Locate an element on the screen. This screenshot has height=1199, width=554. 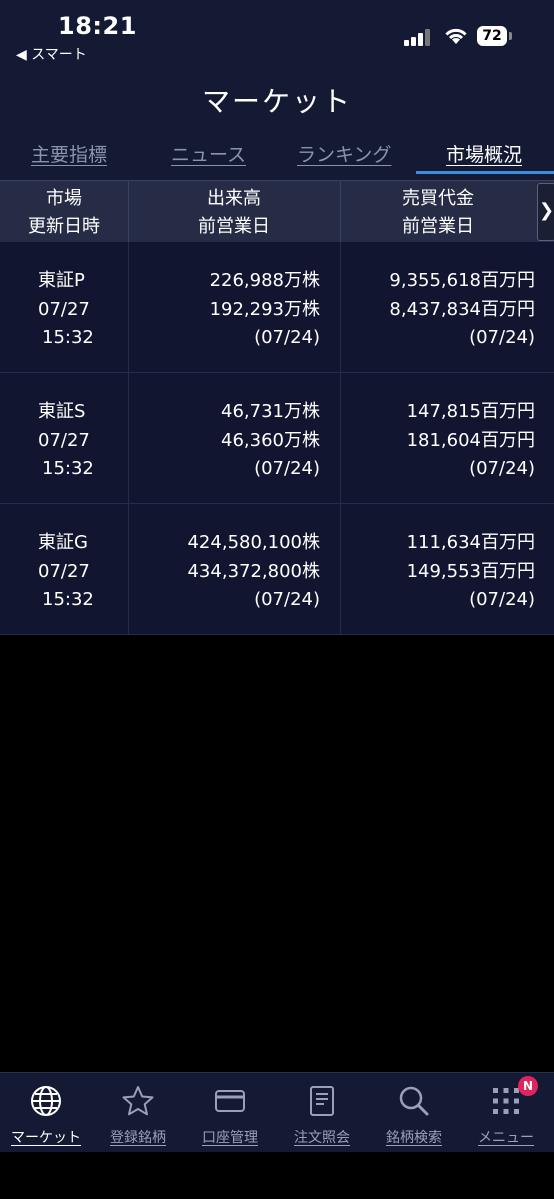
tabbar-account: 口座管理 is located at coordinates (230, 1113).